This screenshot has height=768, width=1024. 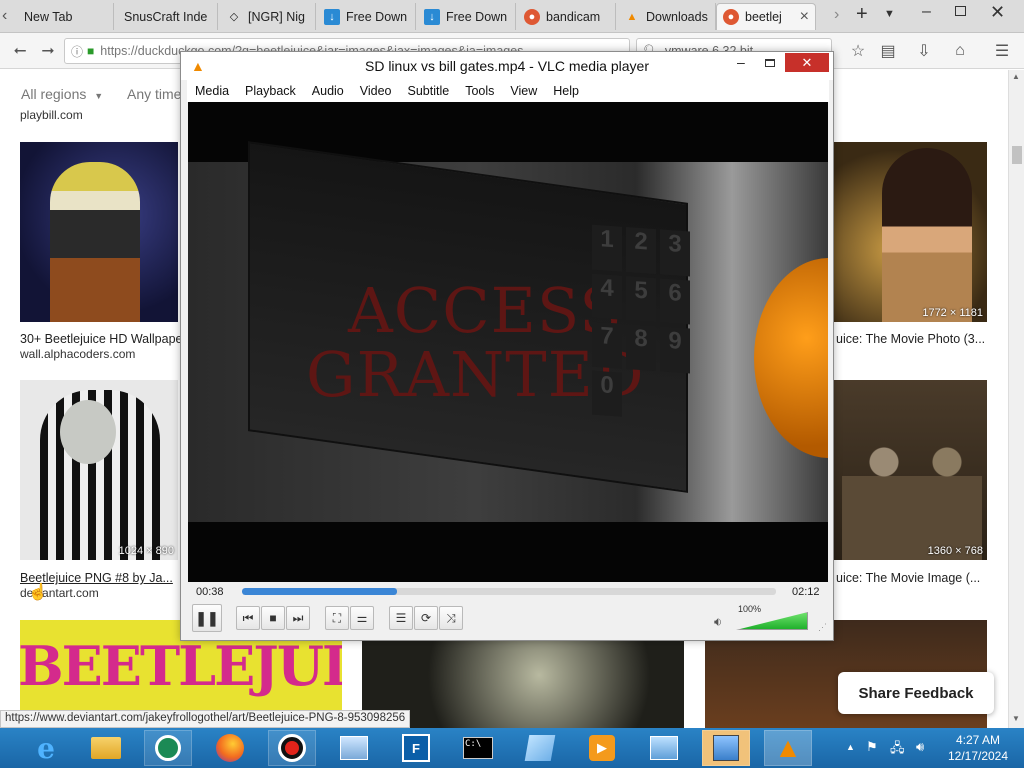 I want to click on tab-ngr: ◇ [NGR] Nig, so click(x=268, y=16).